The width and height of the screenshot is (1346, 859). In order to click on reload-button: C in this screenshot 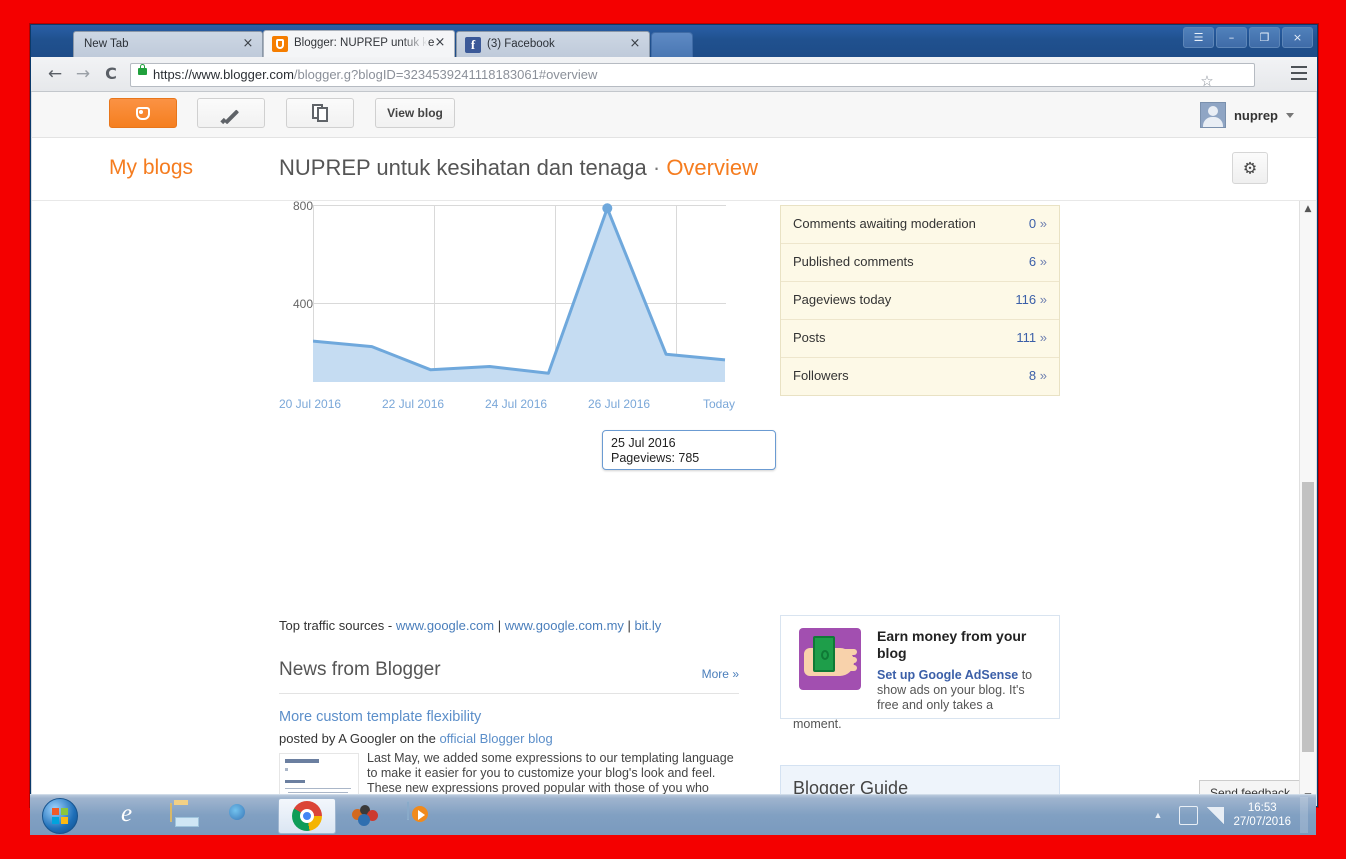, I will do `click(111, 74)`.